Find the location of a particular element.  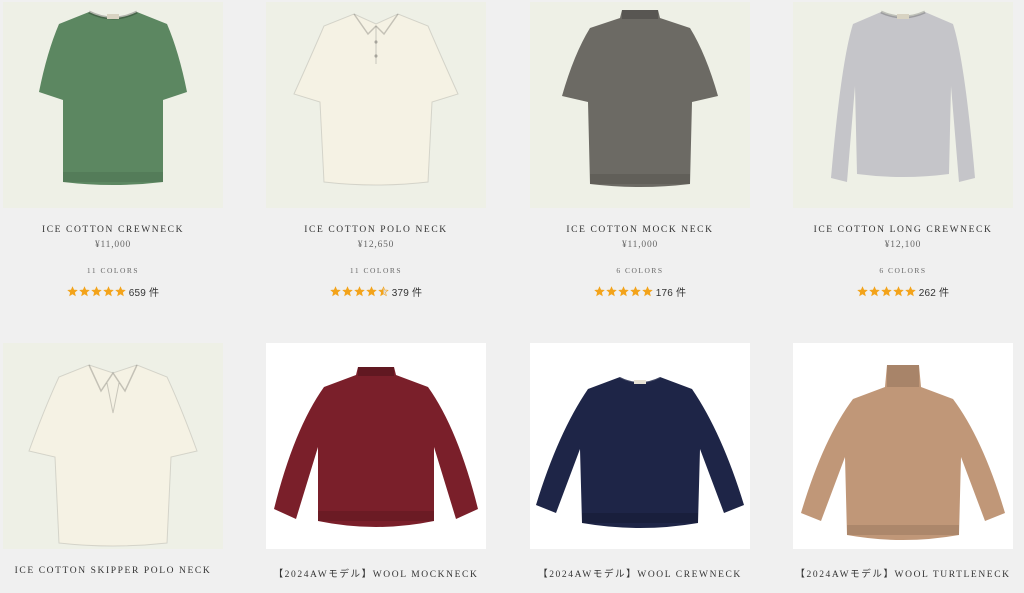

review-count: 379 件 is located at coordinates (407, 291).